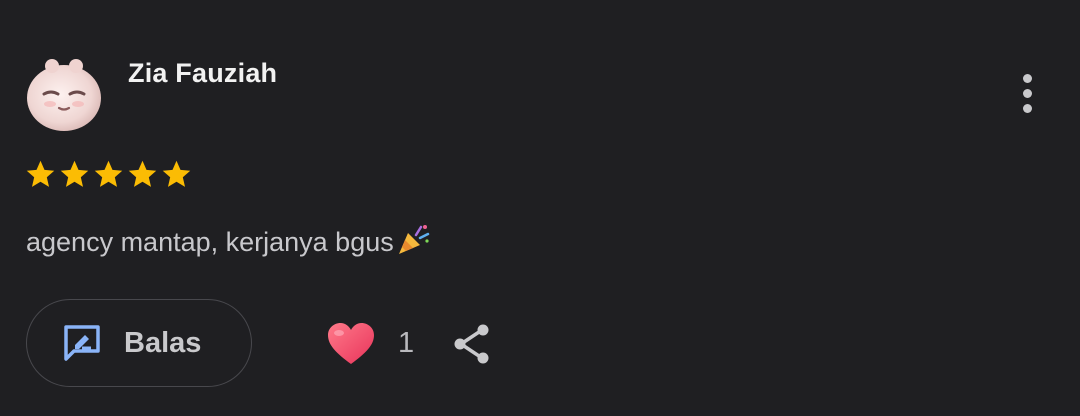  What do you see at coordinates (64, 95) in the screenshot?
I see `avatar` at bounding box center [64, 95].